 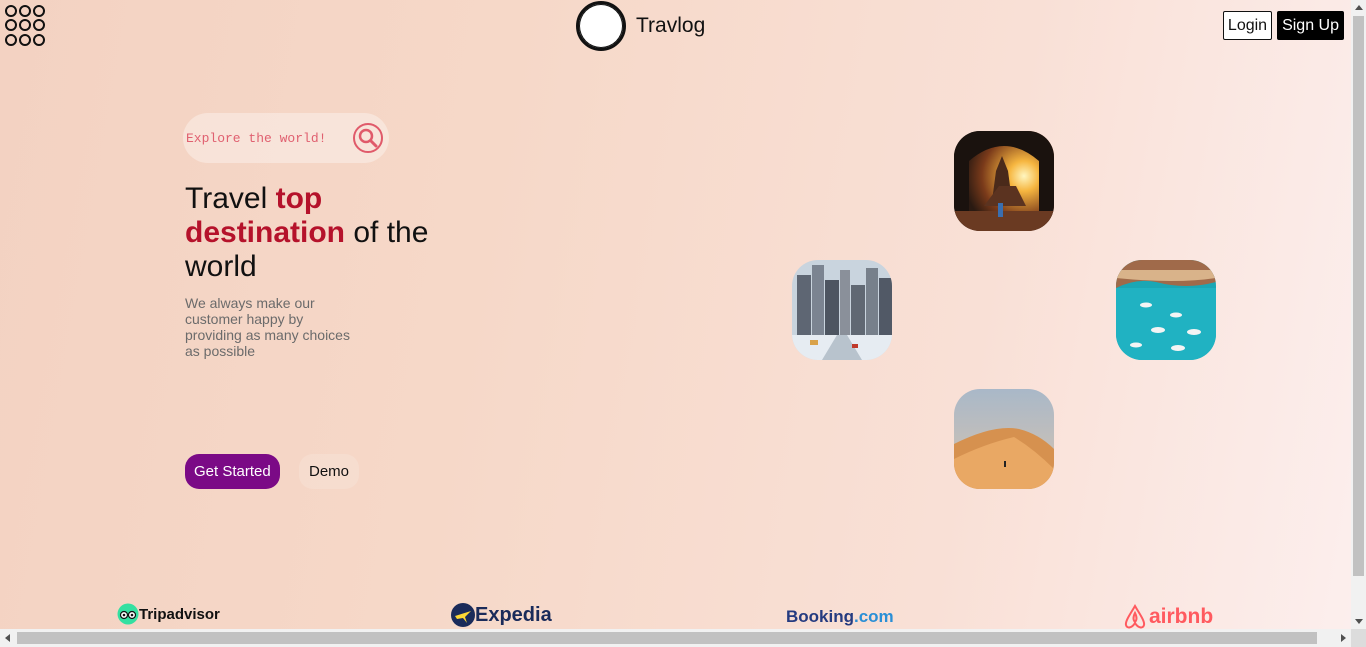 I want to click on scroll-up-icon, so click(x=1359, y=7).